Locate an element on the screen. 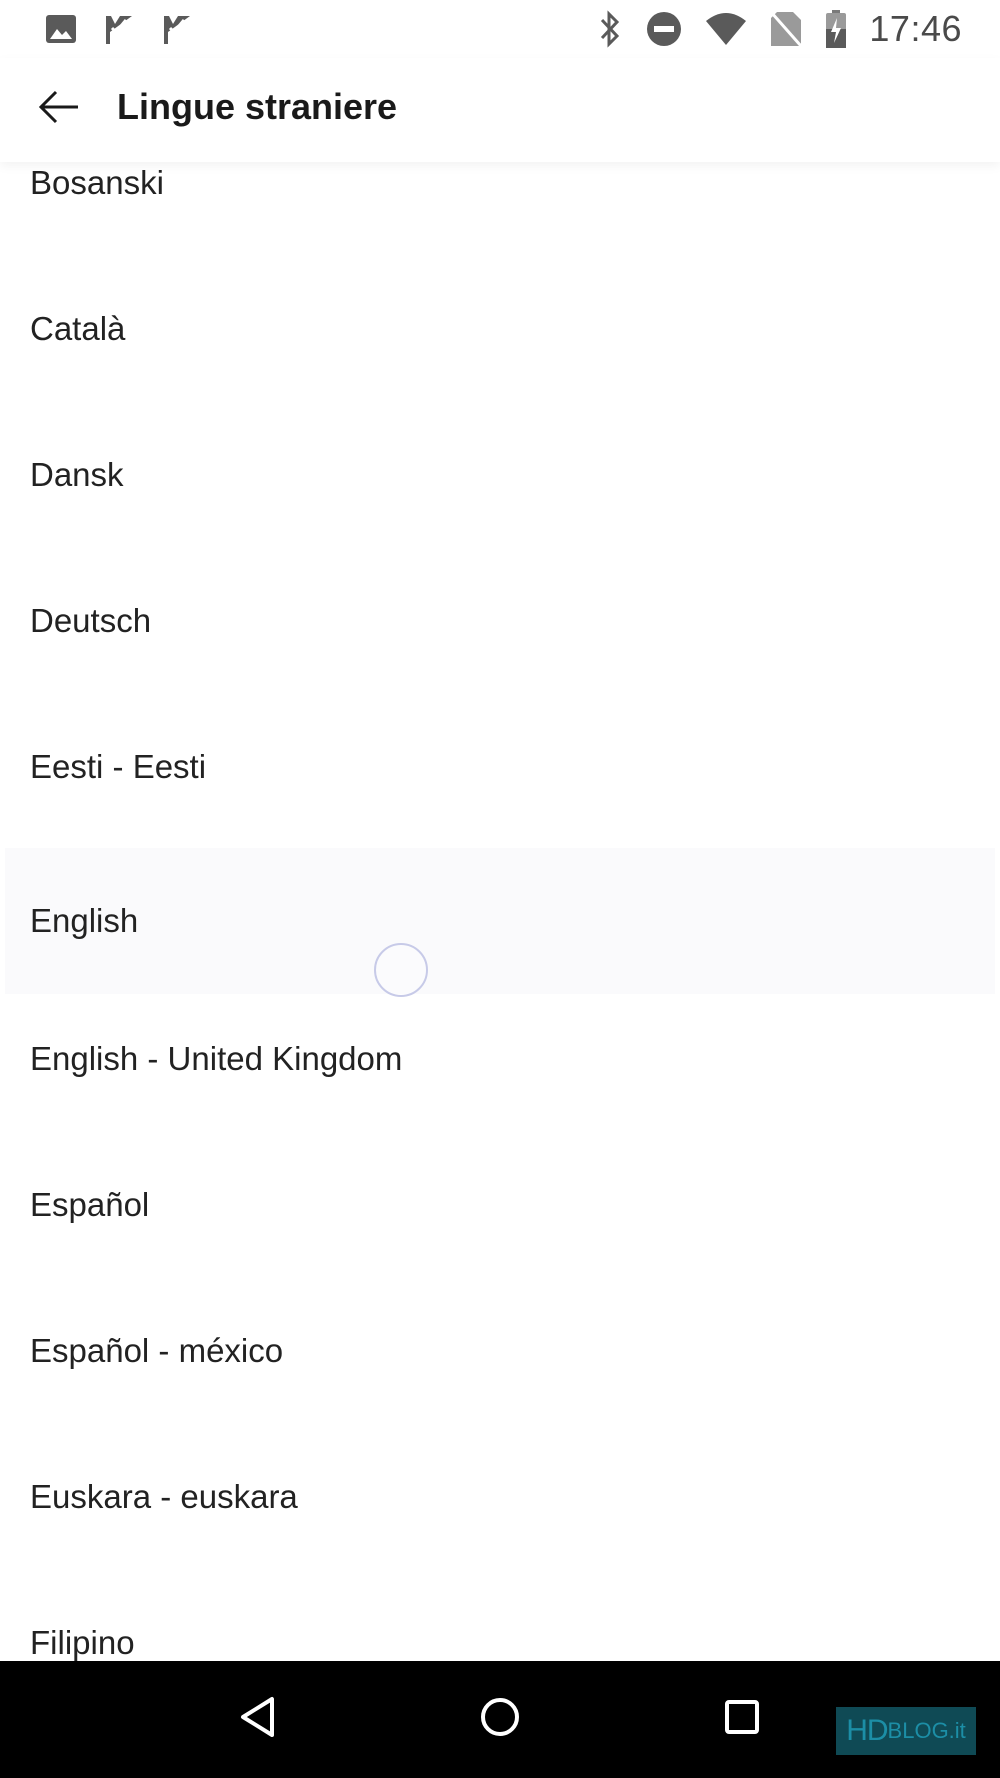 This screenshot has width=1000, height=1778. nav-recents-button is located at coordinates (742, 1719).